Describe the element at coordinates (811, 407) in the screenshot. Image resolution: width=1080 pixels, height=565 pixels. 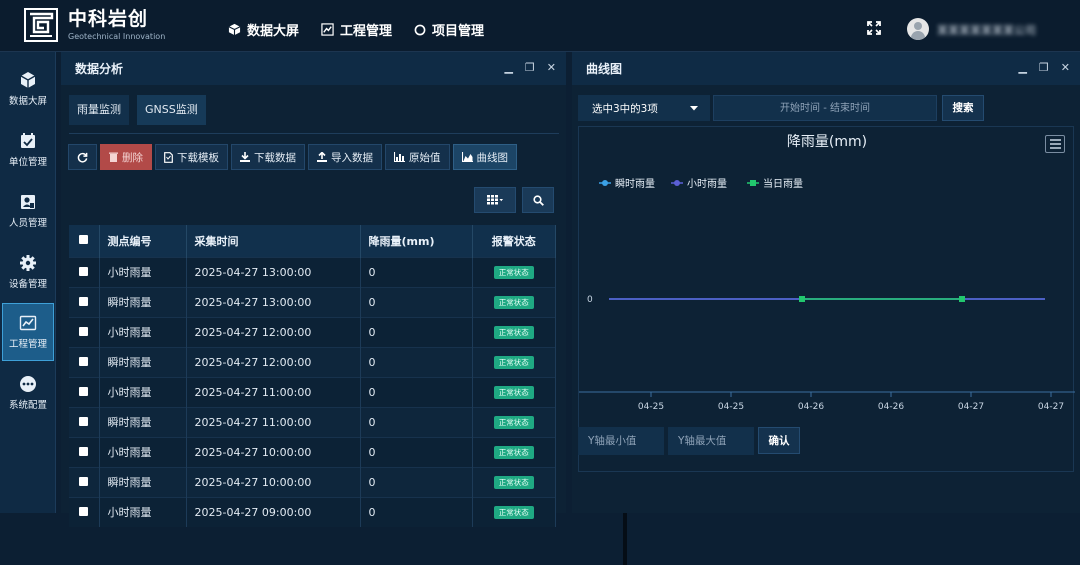
I see `x-tick-label: 04-26` at that location.